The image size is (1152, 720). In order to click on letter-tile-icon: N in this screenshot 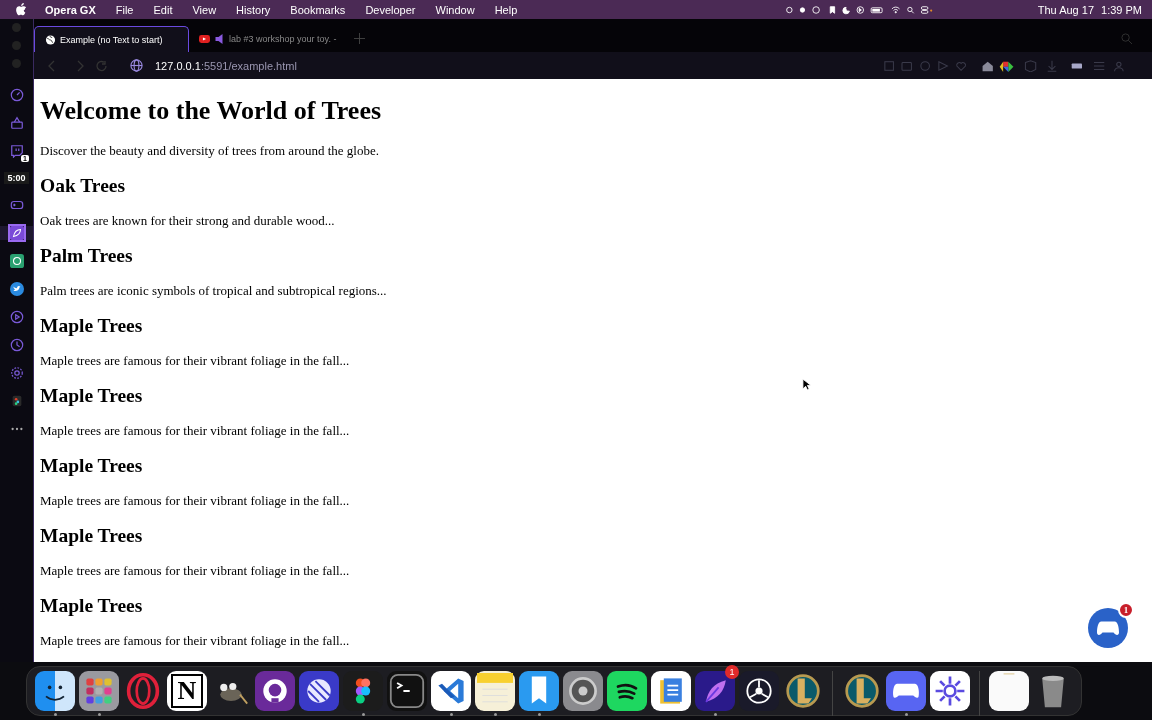, I will do `click(187, 691)`.